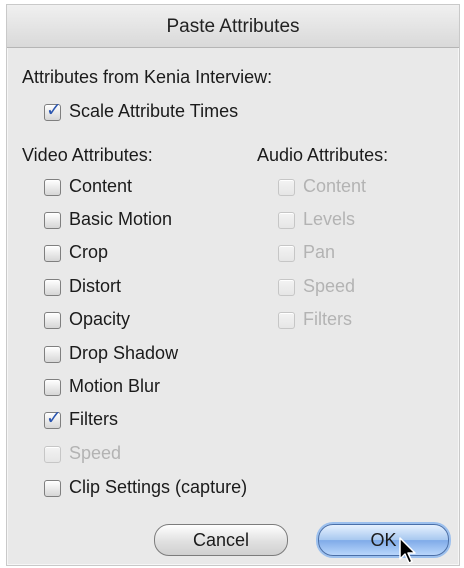  What do you see at coordinates (124, 353) in the screenshot?
I see `video-drop-shadow-label: Drop Shadow` at bounding box center [124, 353].